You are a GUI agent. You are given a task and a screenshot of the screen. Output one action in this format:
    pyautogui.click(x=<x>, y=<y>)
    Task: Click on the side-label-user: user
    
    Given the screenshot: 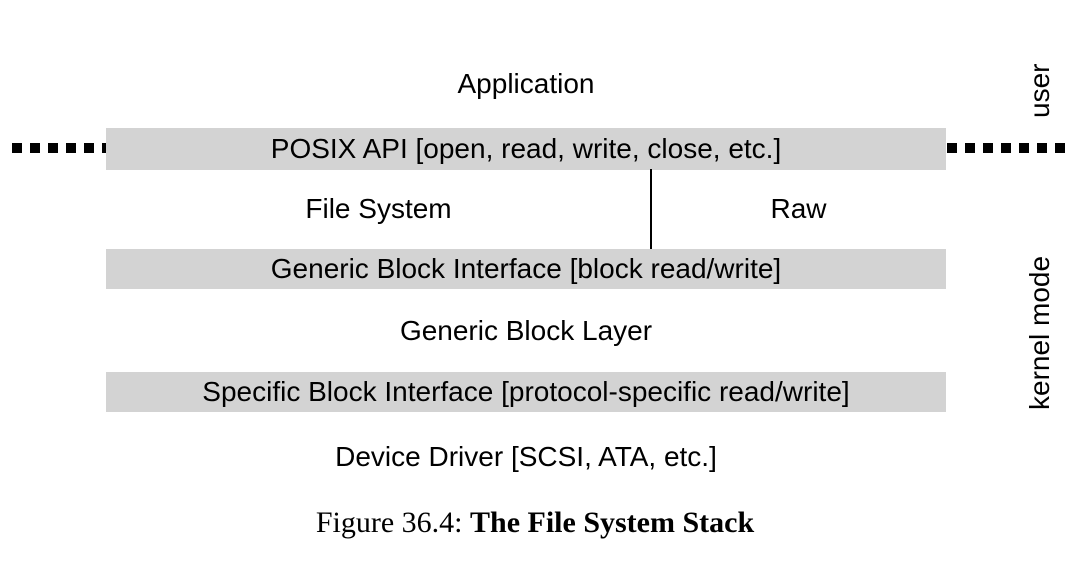 What is the action you would take?
    pyautogui.click(x=1039, y=90)
    